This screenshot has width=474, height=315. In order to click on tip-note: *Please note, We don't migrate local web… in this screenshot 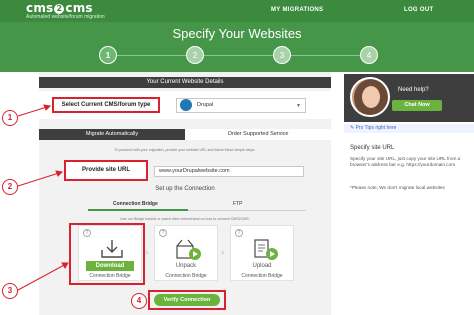, I will do `click(397, 187)`.